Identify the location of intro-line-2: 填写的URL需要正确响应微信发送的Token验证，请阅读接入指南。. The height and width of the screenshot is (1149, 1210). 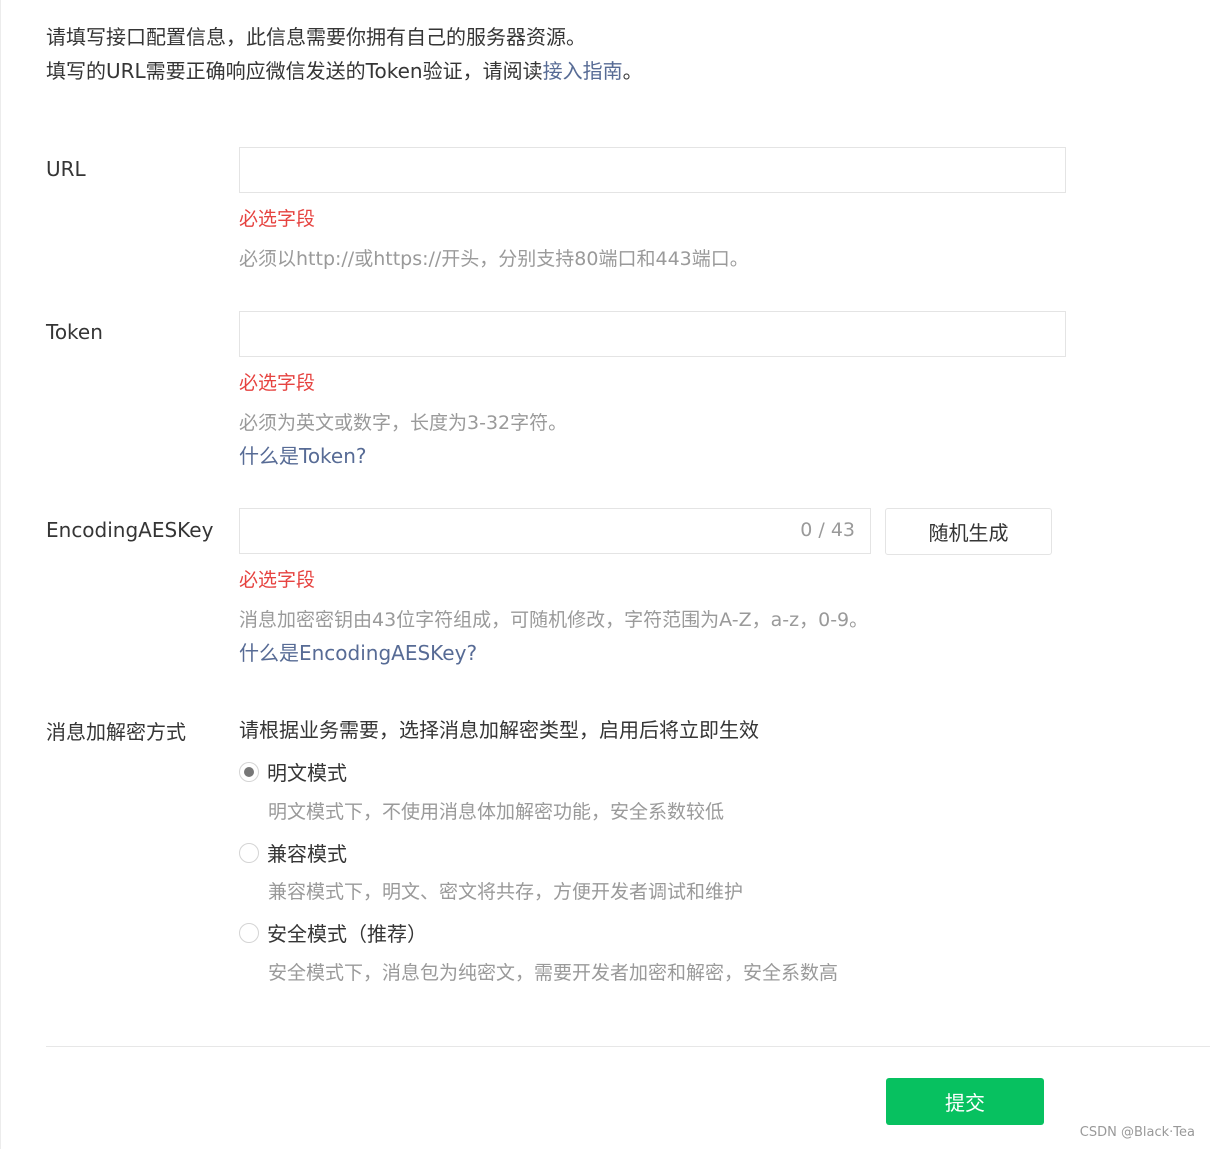
(344, 71).